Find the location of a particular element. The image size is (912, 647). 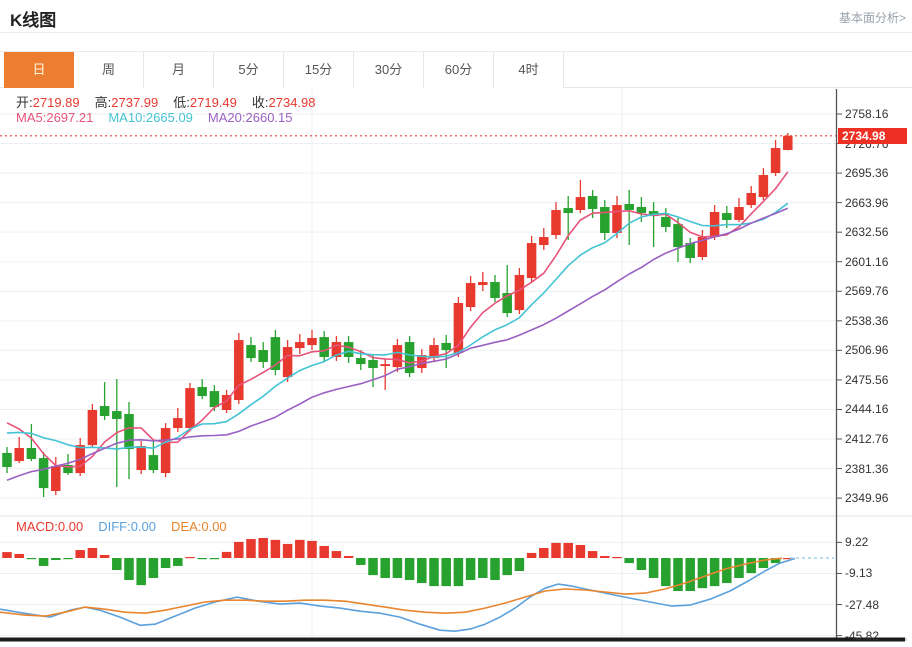

tab-period-2: 月 is located at coordinates (179, 70).